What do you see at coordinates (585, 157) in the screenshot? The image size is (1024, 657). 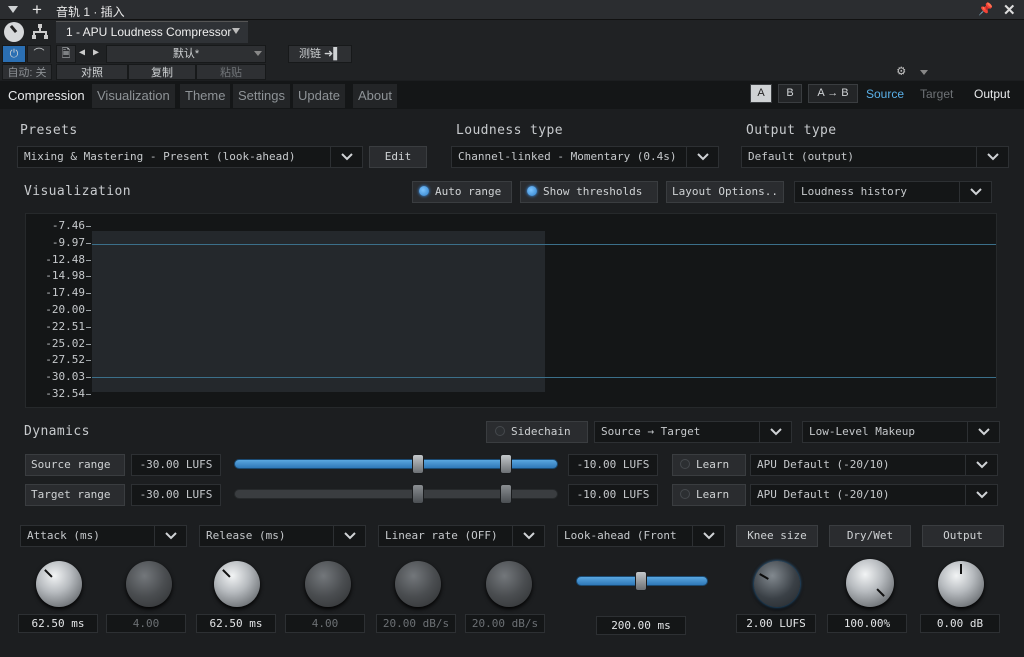 I see `loudness-type-dropdown: Channel-linked - Momentary (0.4s)` at bounding box center [585, 157].